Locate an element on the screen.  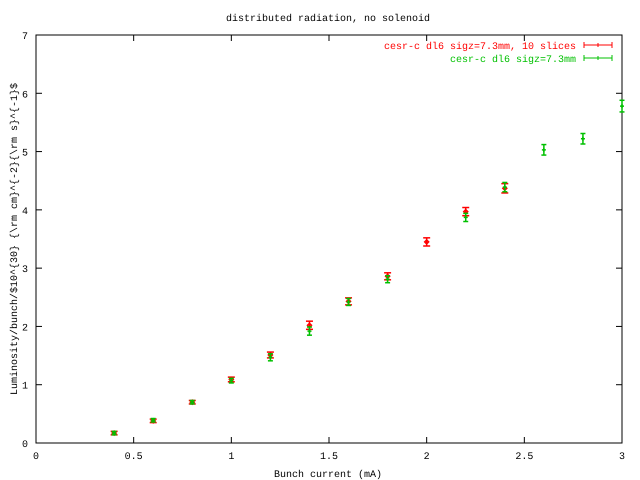
y-axis-label: Luminosity/bunch/$10^{30} {\rm cm}^{-2}{\rm s}^{-1}$ is located at coordinates (15, 239).